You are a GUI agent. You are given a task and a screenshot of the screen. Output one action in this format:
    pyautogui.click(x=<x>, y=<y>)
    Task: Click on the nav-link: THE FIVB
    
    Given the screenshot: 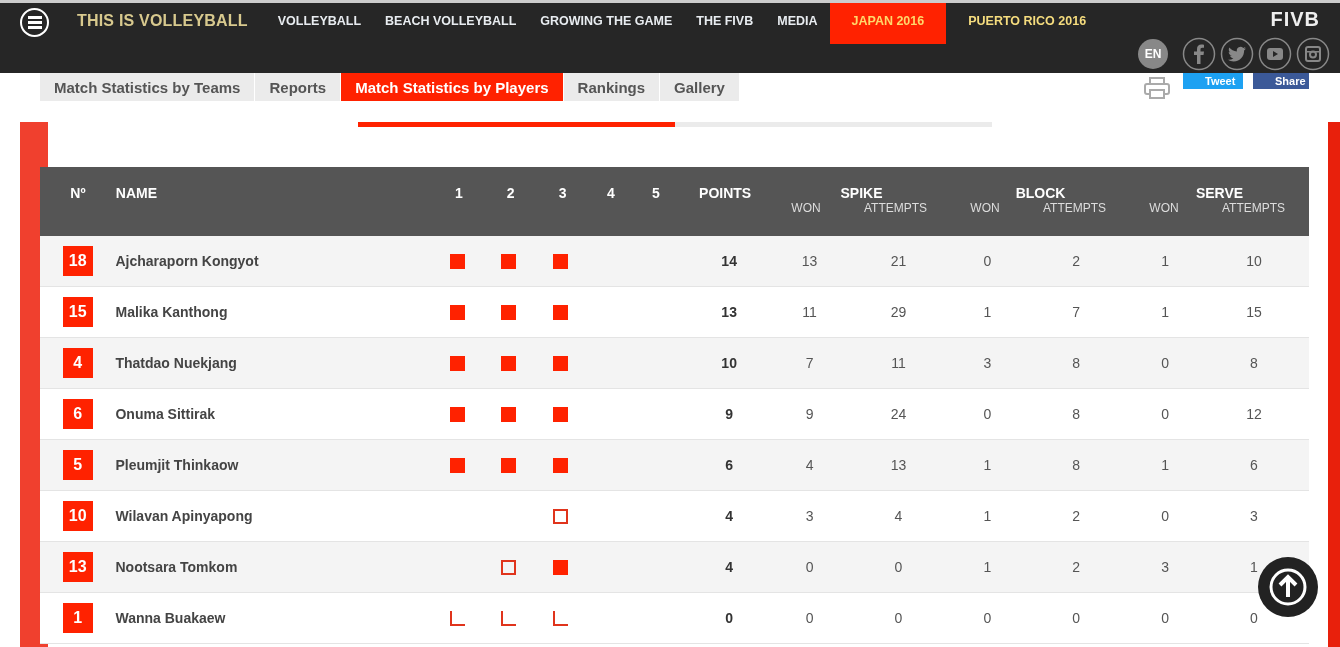 What is the action you would take?
    pyautogui.click(x=725, y=23)
    